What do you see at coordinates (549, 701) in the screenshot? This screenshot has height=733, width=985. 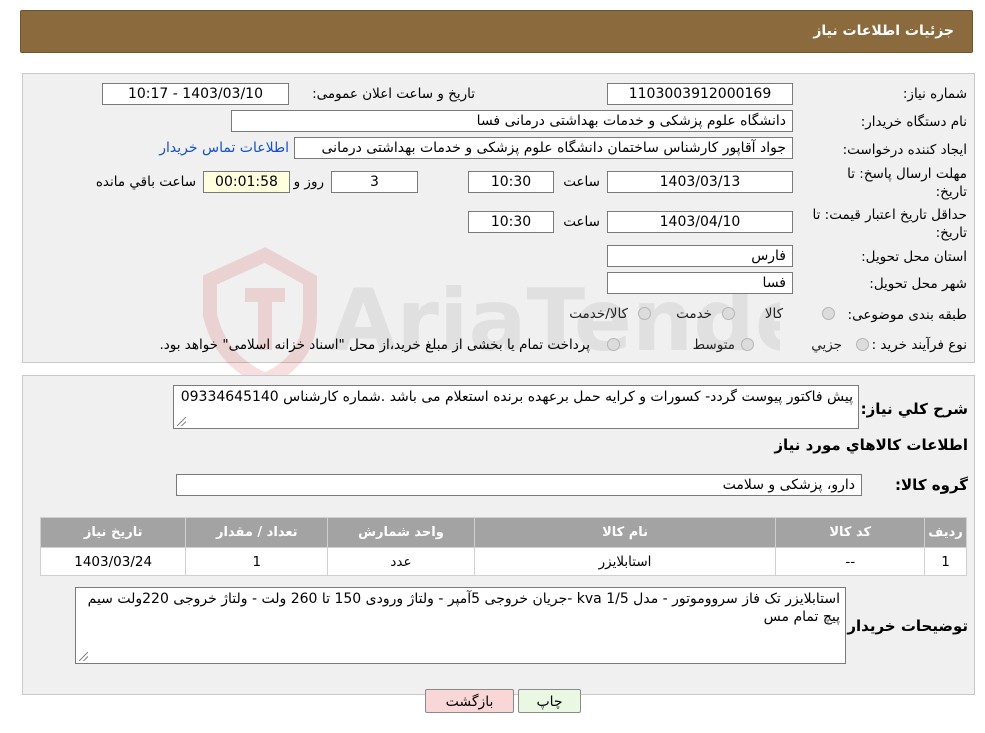 I see `print-button: چاپ` at bounding box center [549, 701].